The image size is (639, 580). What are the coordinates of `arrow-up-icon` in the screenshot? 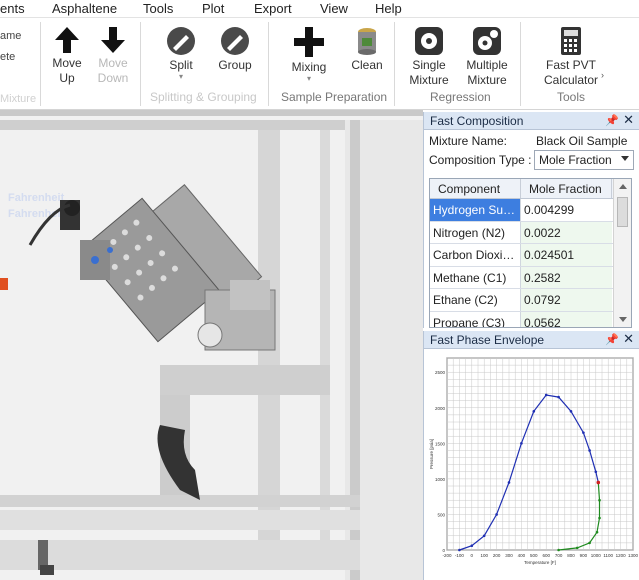 It's located at (67, 40).